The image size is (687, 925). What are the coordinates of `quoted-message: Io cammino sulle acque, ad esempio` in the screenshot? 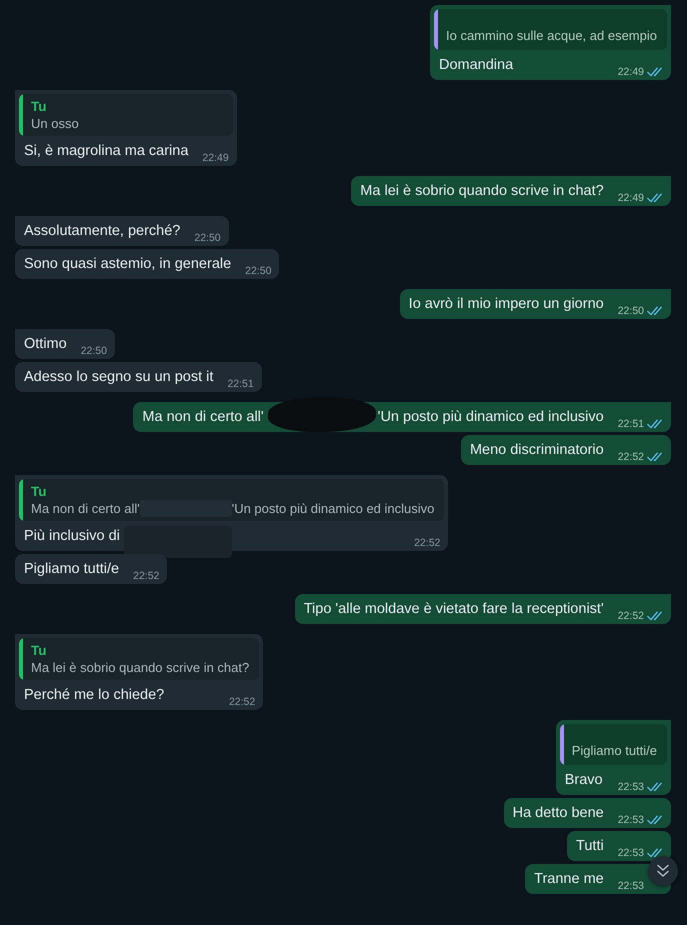 It's located at (550, 29).